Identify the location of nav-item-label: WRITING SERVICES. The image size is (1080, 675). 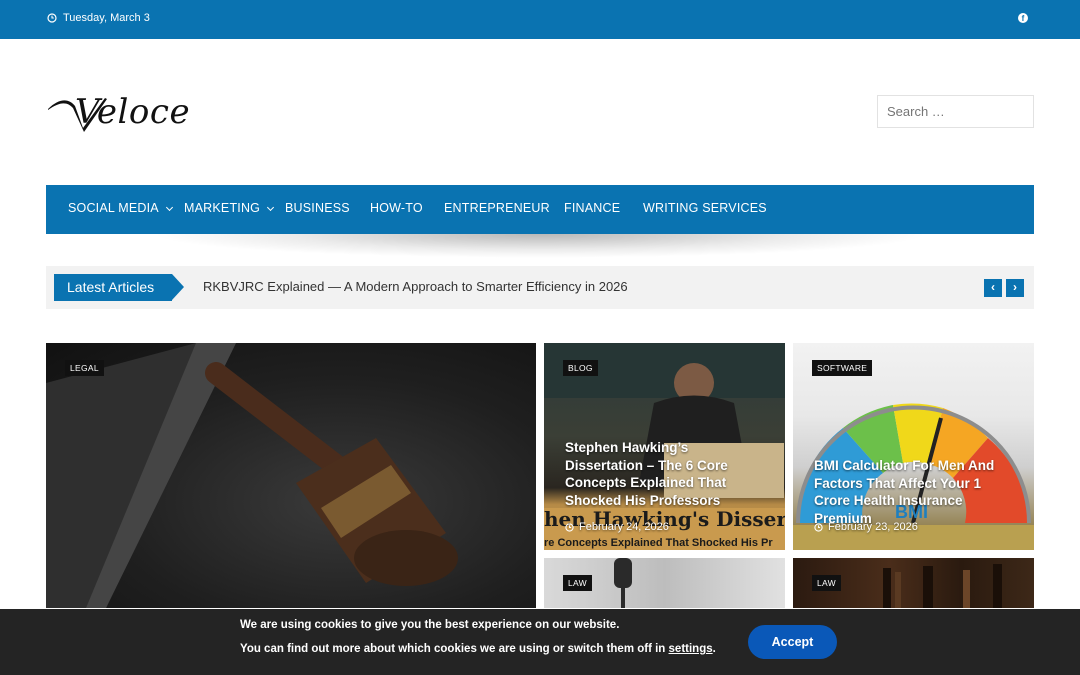
(705, 208).